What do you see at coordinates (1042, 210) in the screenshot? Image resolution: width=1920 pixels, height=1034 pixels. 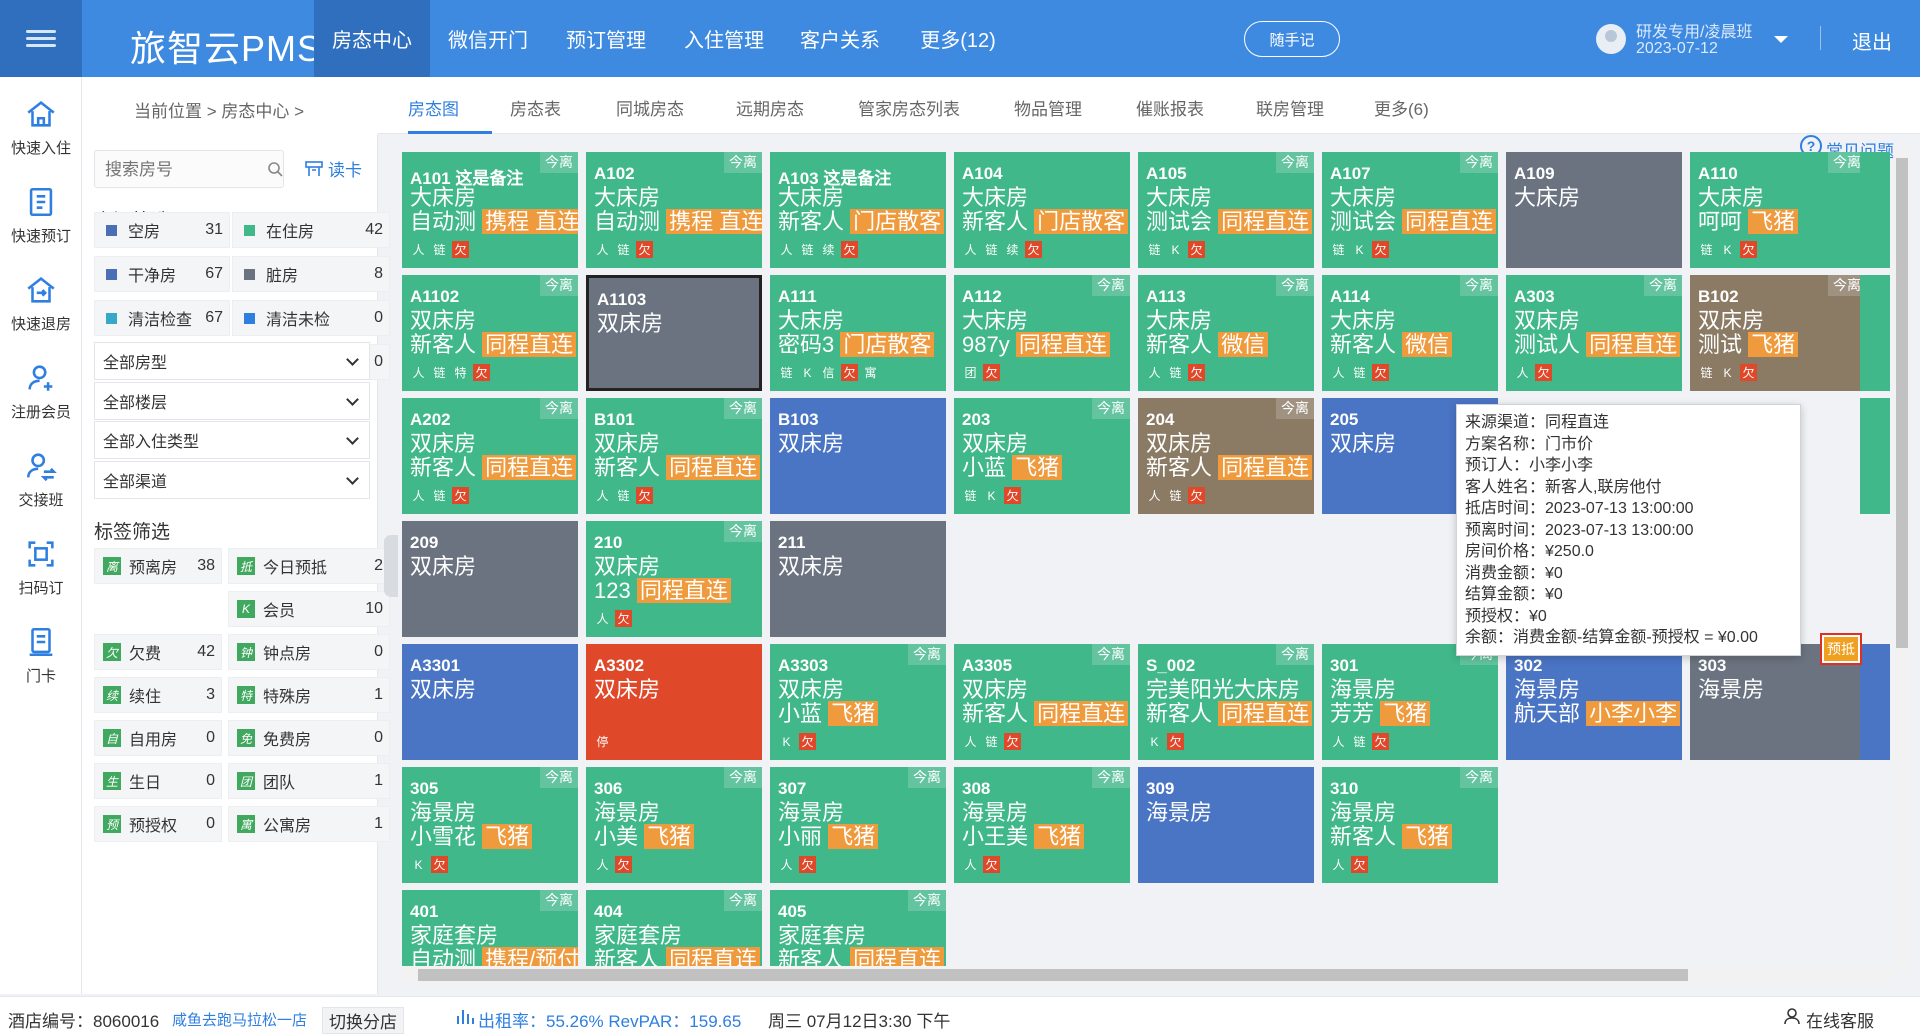 I see `room-card: A104 大床房 新客人 门店散客人链续欠` at bounding box center [1042, 210].